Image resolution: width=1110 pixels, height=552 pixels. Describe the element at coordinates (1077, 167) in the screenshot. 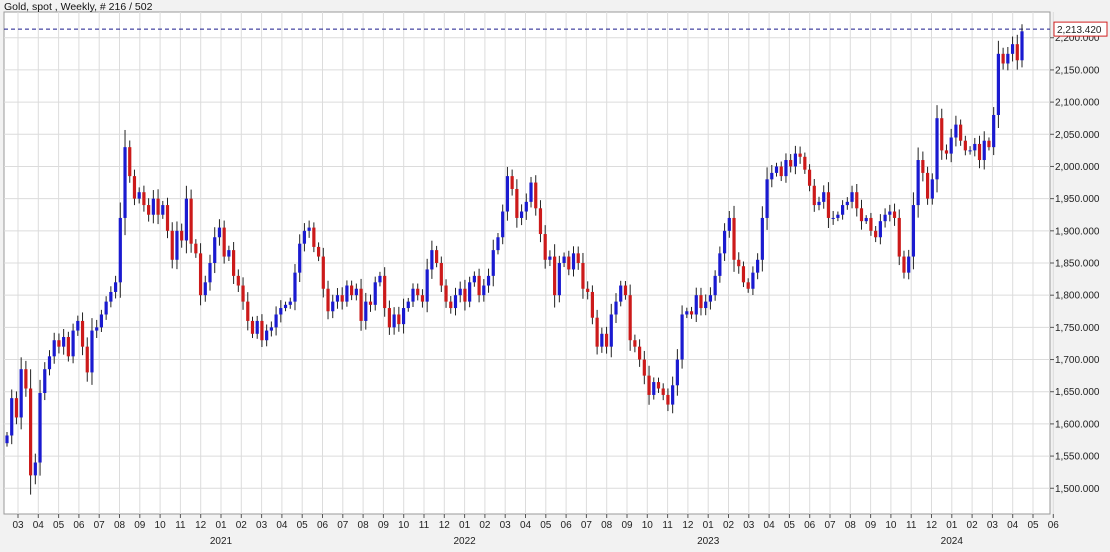

I see `y-tick-label: 2,000.000` at that location.